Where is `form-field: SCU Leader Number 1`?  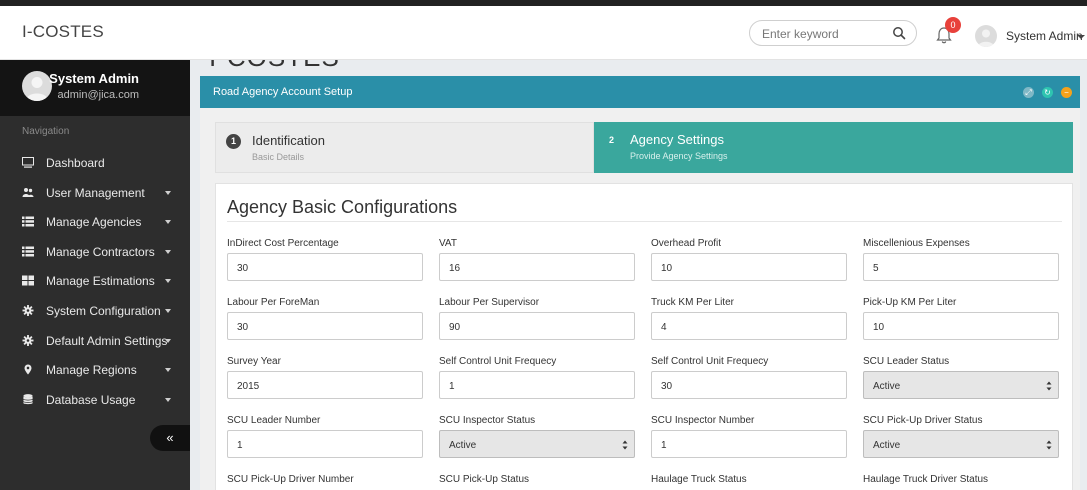 form-field: SCU Leader Number 1 is located at coordinates (325, 436).